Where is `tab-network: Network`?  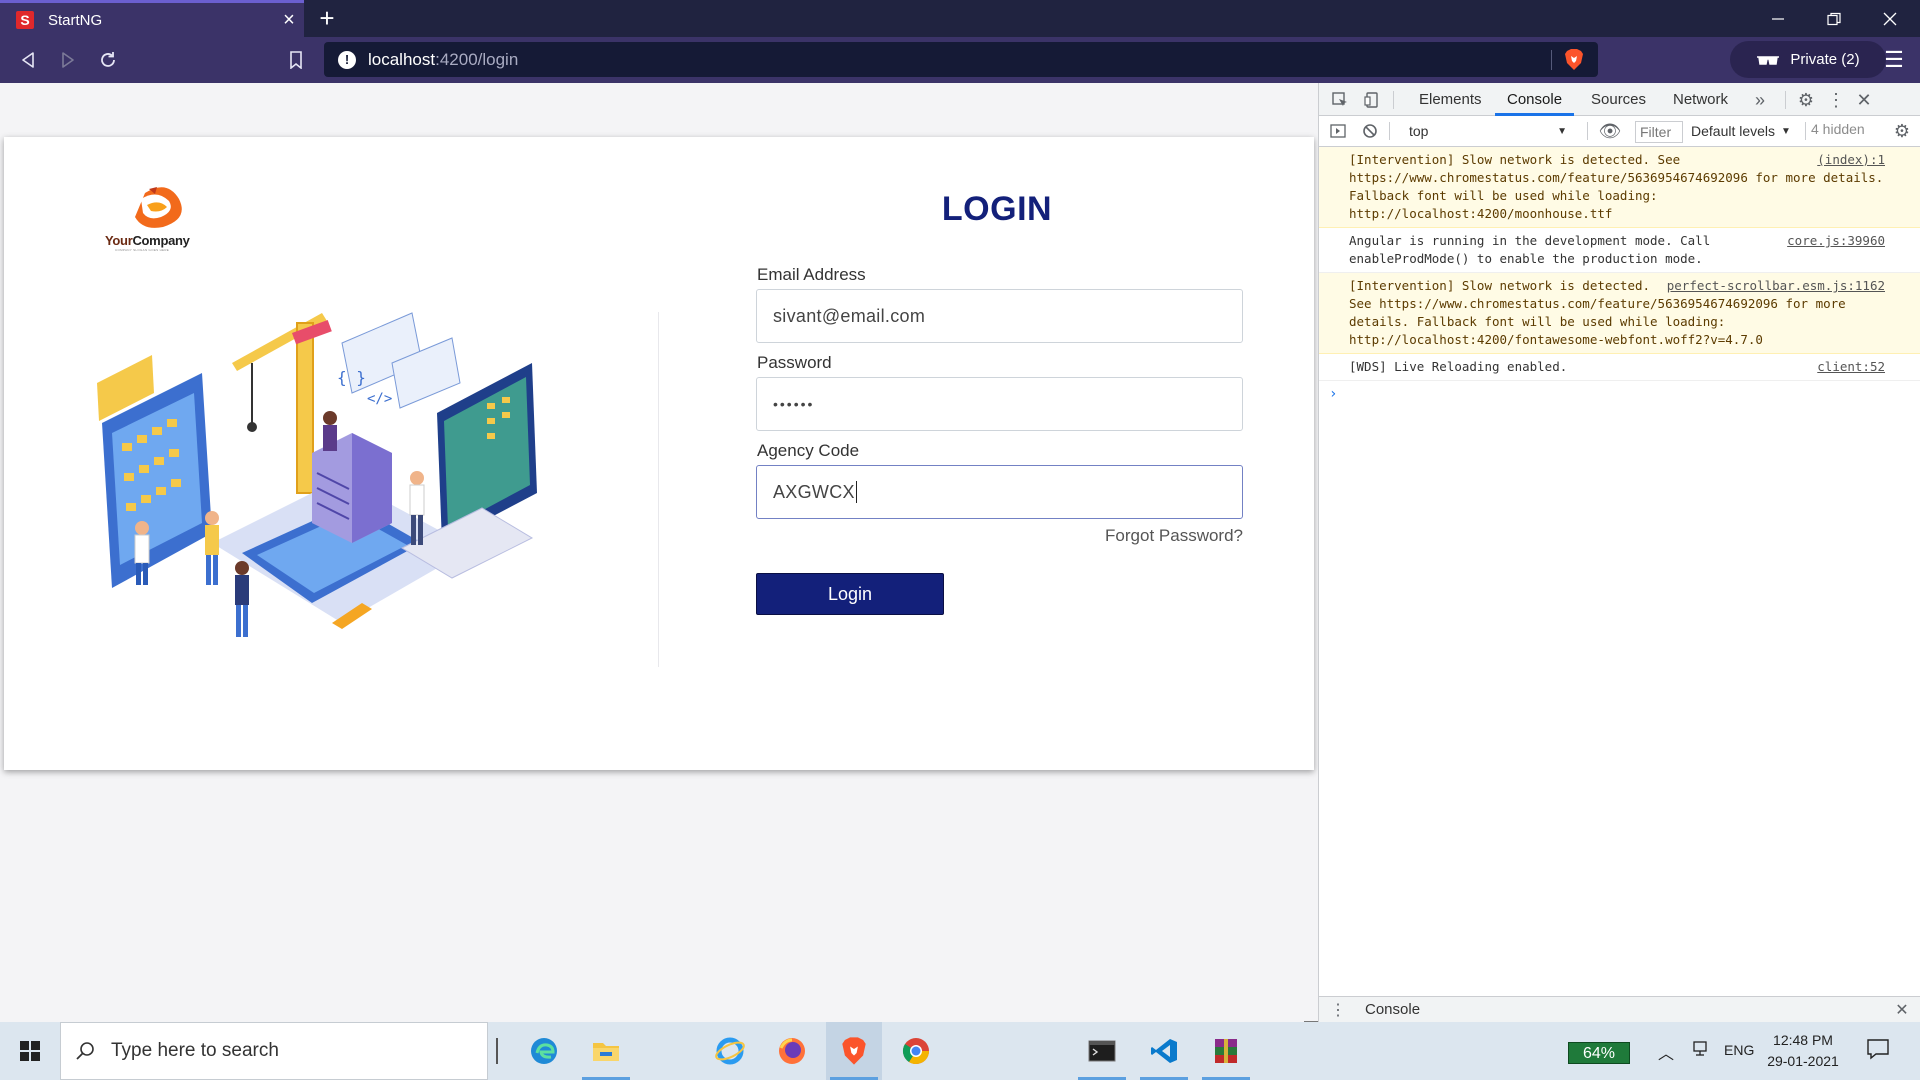 tab-network: Network is located at coordinates (1700, 99).